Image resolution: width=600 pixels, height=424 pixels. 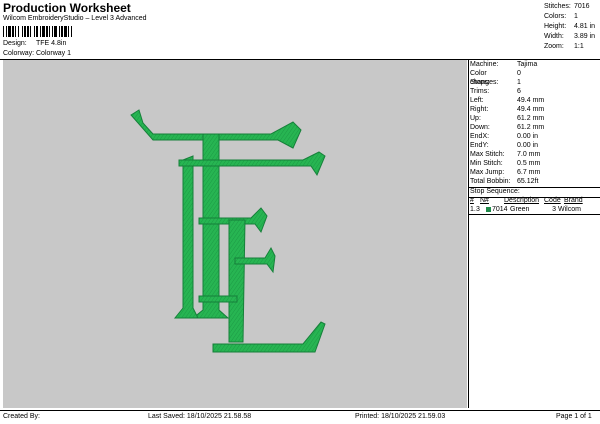 I want to click on barcode, so click(x=58, y=31).